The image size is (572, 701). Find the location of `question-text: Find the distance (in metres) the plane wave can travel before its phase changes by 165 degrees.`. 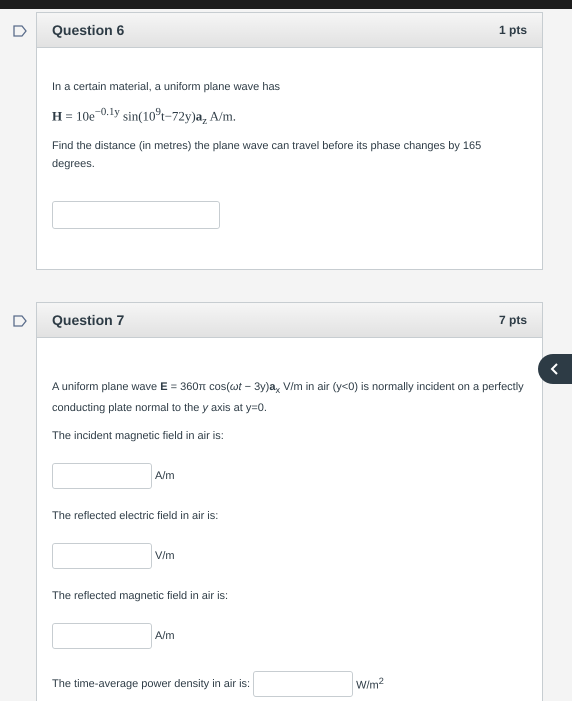

question-text: Find the distance (in metres) the plane wave can travel before its phase changes by 165 degrees. is located at coordinates (267, 155).